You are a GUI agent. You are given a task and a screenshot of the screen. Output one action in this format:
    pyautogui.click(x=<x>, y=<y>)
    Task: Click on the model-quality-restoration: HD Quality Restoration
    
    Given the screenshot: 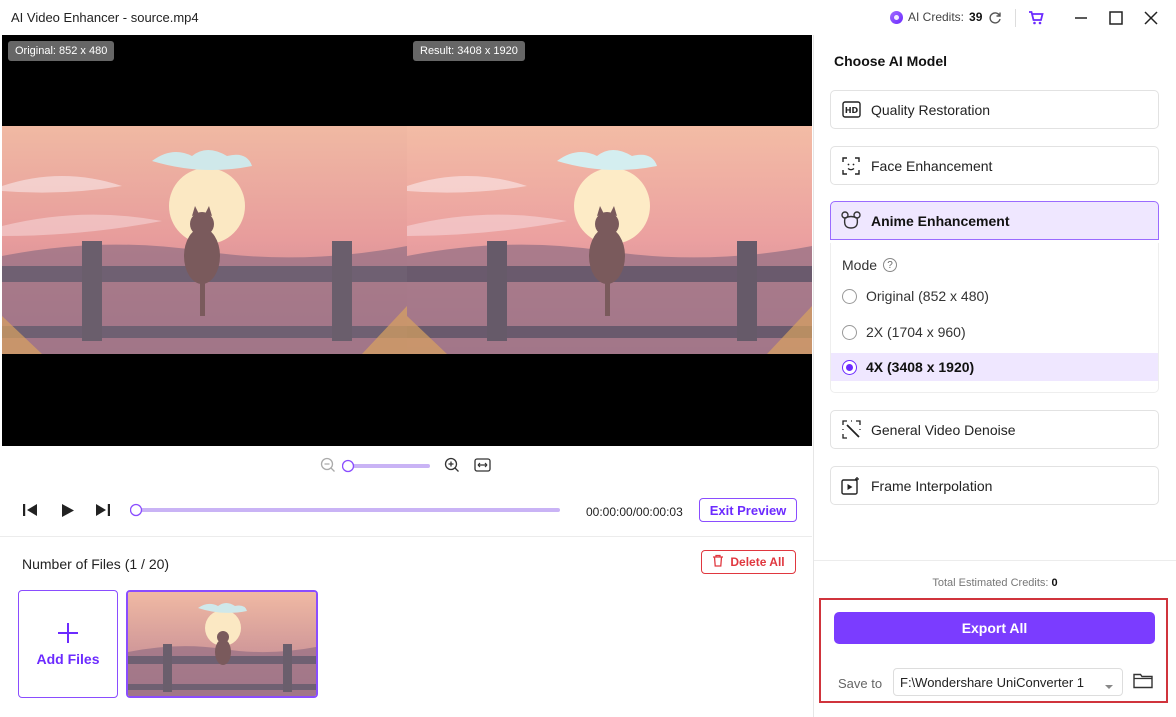 What is the action you would take?
    pyautogui.click(x=994, y=109)
    